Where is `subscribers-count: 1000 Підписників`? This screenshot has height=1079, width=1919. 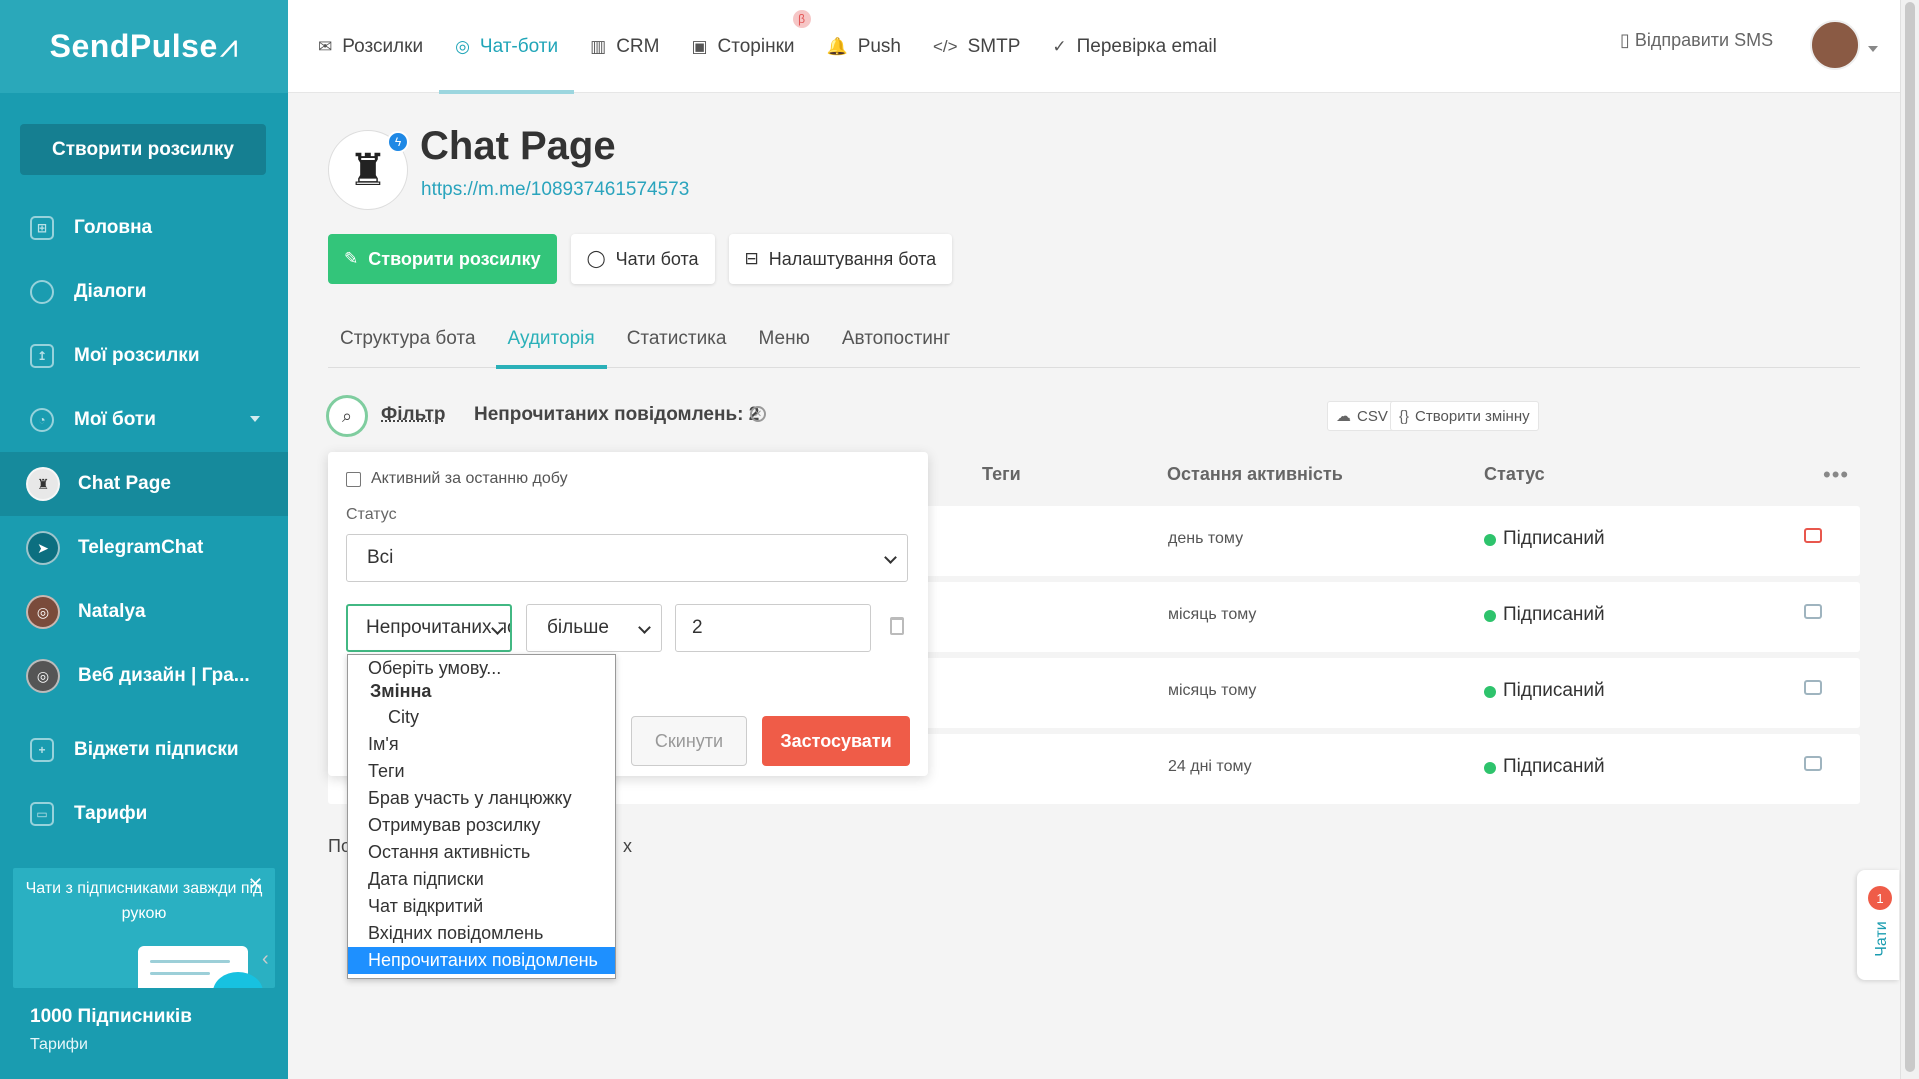
subscribers-count: 1000 Підписників is located at coordinates (111, 1016).